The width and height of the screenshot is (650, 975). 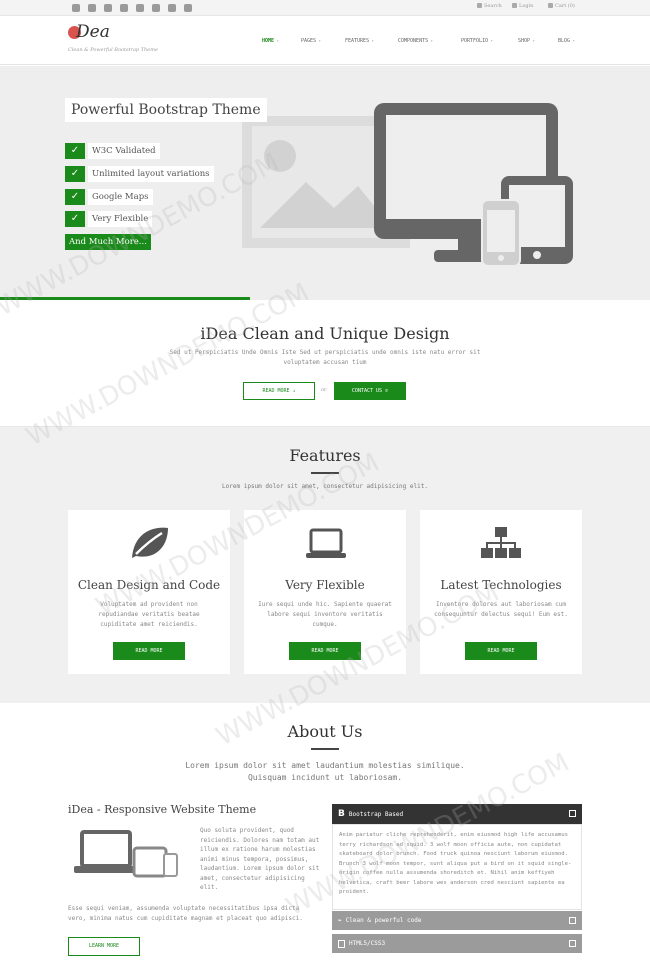 I want to click on nav-features: FEATURES, so click(x=359, y=41).